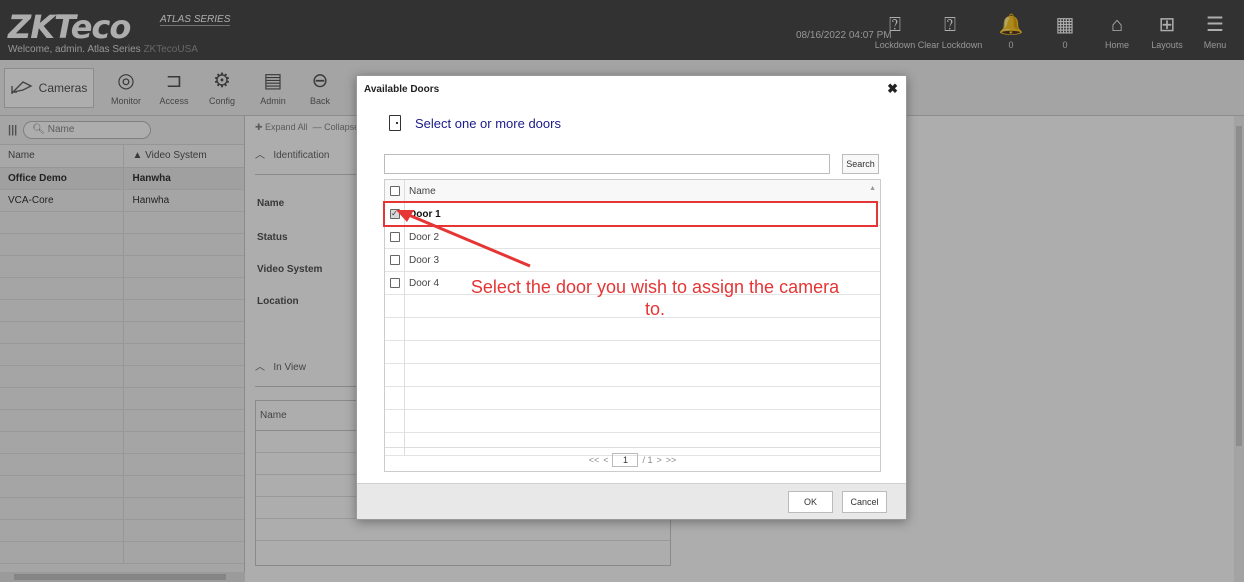  What do you see at coordinates (632, 260) in the screenshot?
I see `door-row: Door 3` at bounding box center [632, 260].